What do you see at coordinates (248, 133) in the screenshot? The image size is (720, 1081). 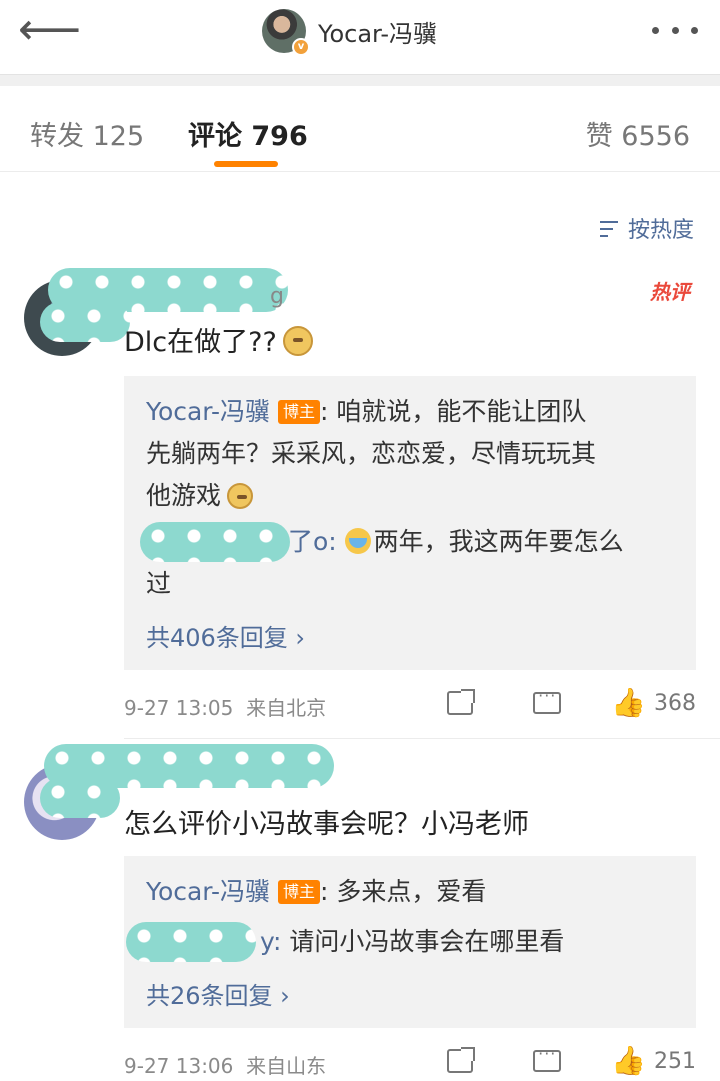 I see `tab-comments: 评论 796` at bounding box center [248, 133].